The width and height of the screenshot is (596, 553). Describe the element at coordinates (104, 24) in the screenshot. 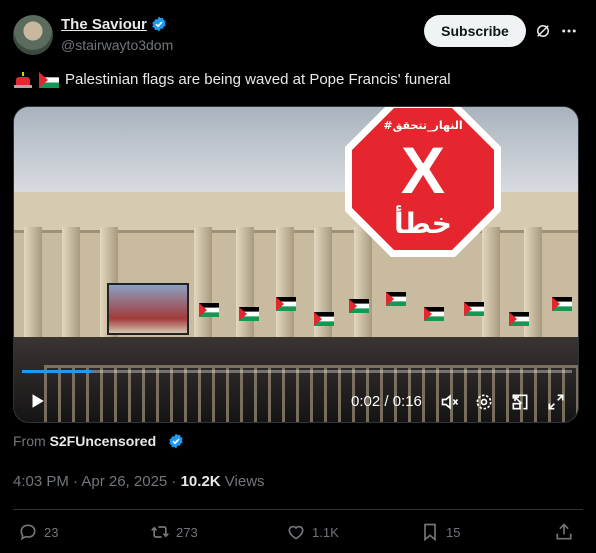

I see `author-name: The Saviour` at that location.